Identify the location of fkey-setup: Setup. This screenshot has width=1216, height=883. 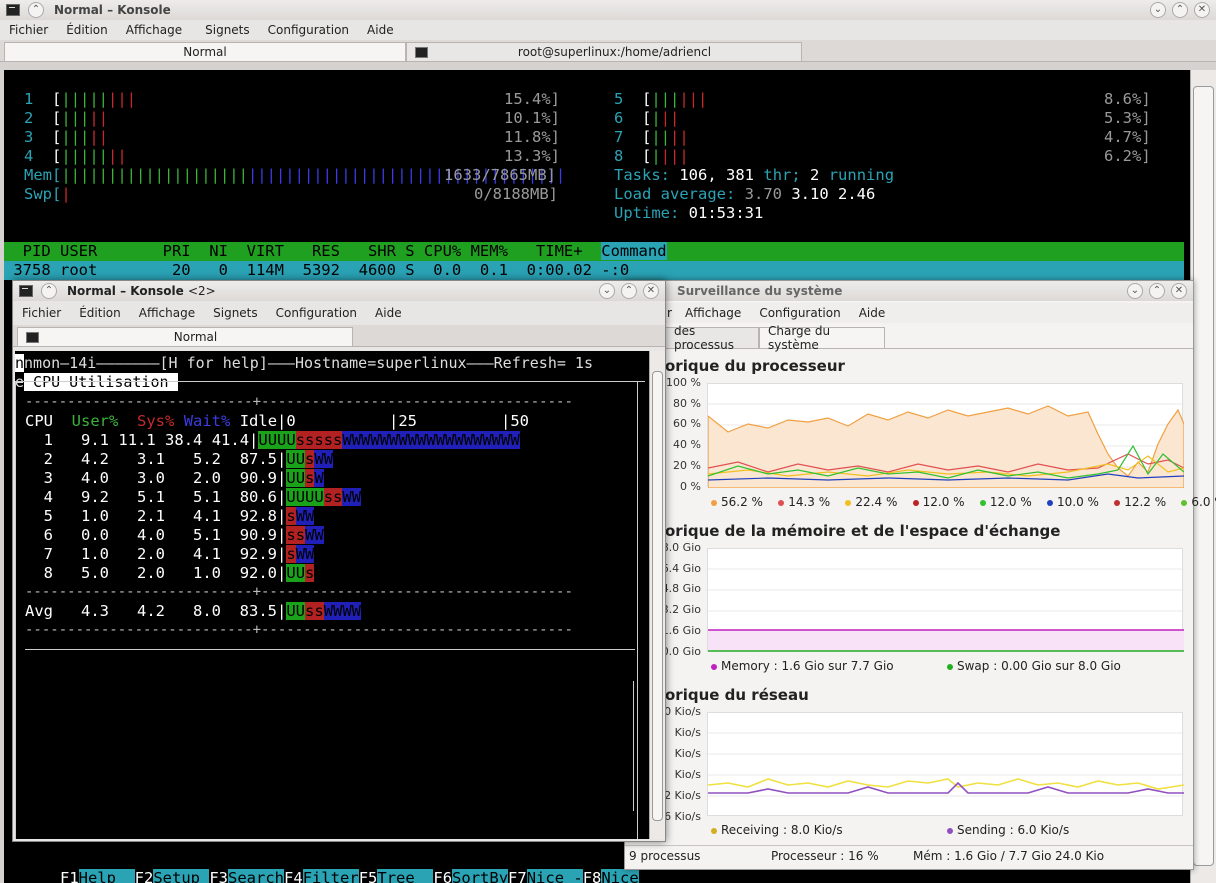
(181, 876).